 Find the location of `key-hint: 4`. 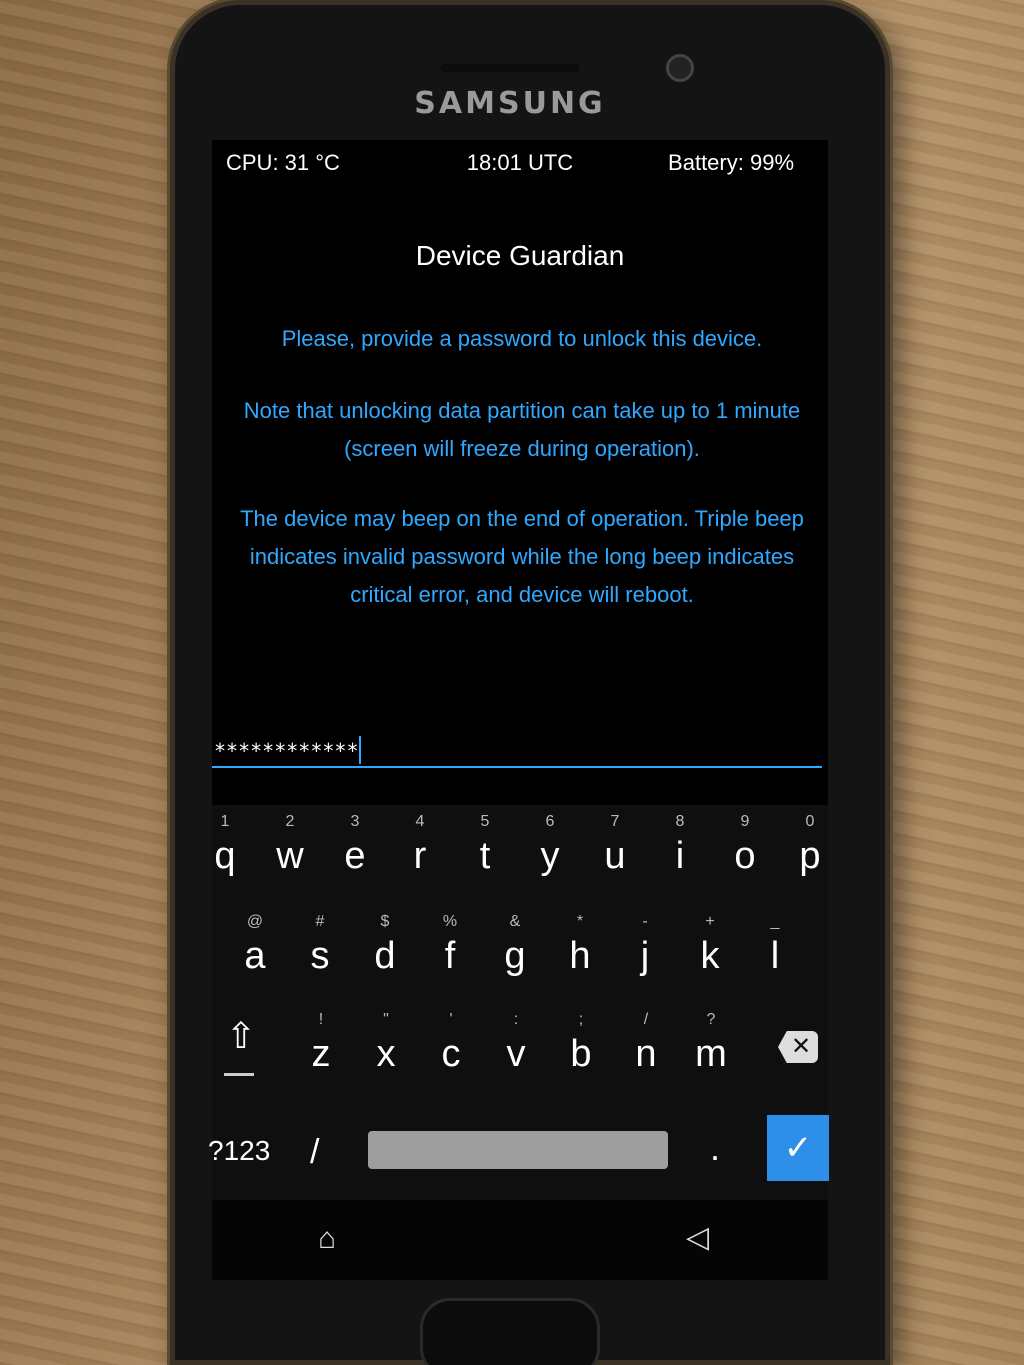

key-hint: 4 is located at coordinates (420, 821).